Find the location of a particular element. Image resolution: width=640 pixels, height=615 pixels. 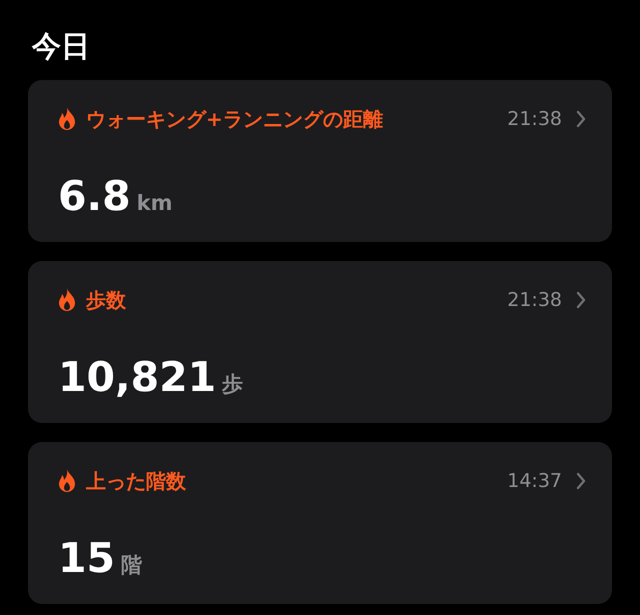

metric-unit: 歩 is located at coordinates (233, 384).